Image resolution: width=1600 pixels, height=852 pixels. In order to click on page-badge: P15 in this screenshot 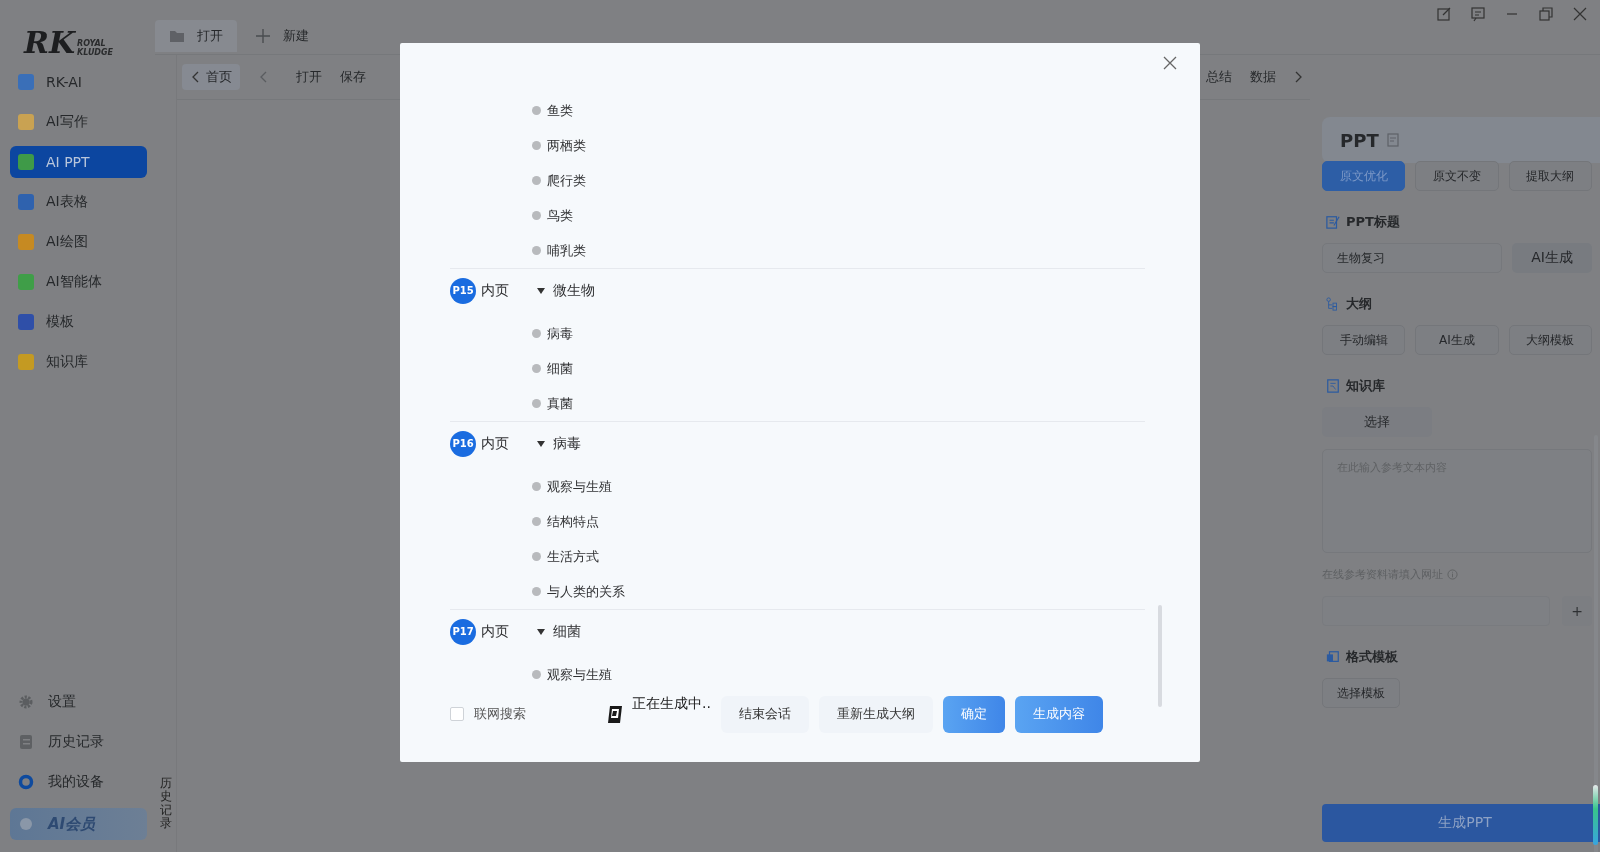, I will do `click(463, 290)`.